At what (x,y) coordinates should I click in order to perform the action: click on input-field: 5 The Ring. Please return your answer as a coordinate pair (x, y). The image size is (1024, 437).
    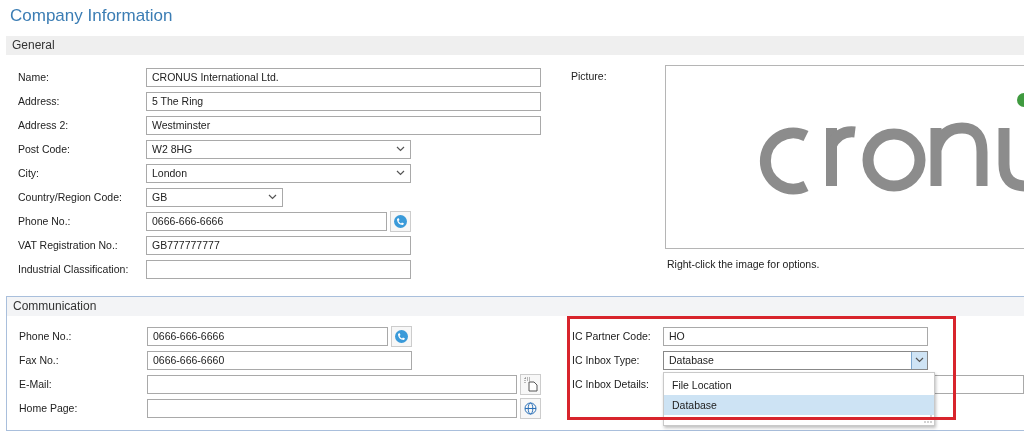
    Looking at the image, I should click on (343, 101).